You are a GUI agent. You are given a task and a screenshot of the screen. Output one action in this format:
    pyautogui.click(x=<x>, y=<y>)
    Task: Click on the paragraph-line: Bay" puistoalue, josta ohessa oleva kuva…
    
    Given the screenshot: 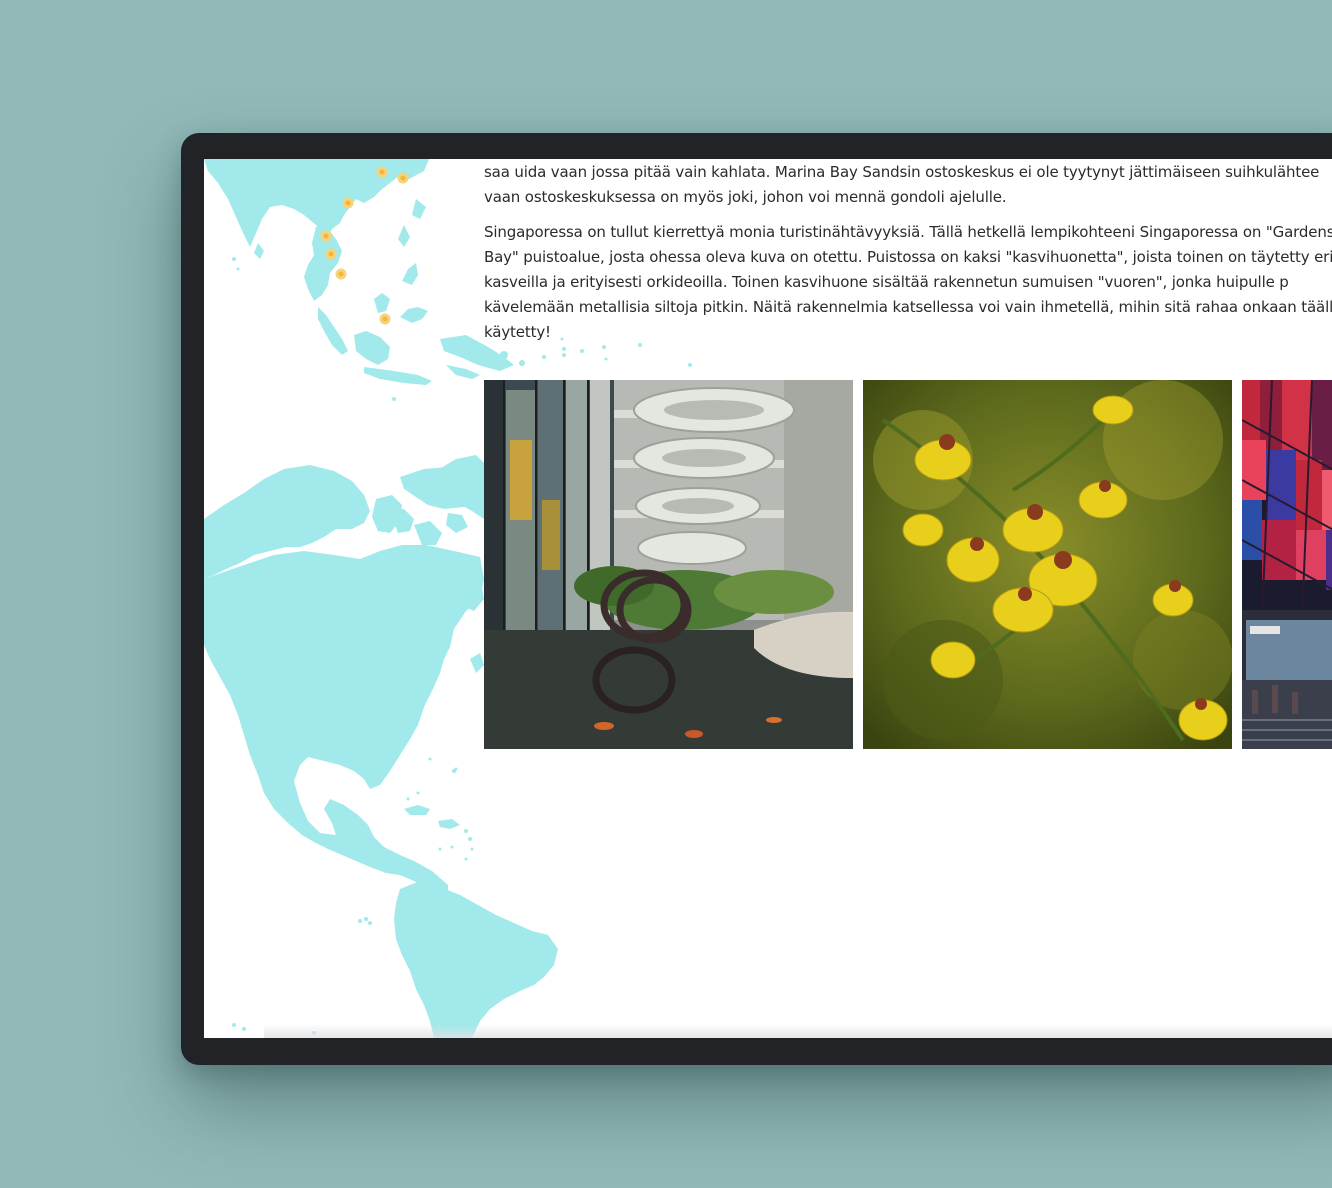 What is the action you would take?
    pyautogui.click(x=908, y=257)
    